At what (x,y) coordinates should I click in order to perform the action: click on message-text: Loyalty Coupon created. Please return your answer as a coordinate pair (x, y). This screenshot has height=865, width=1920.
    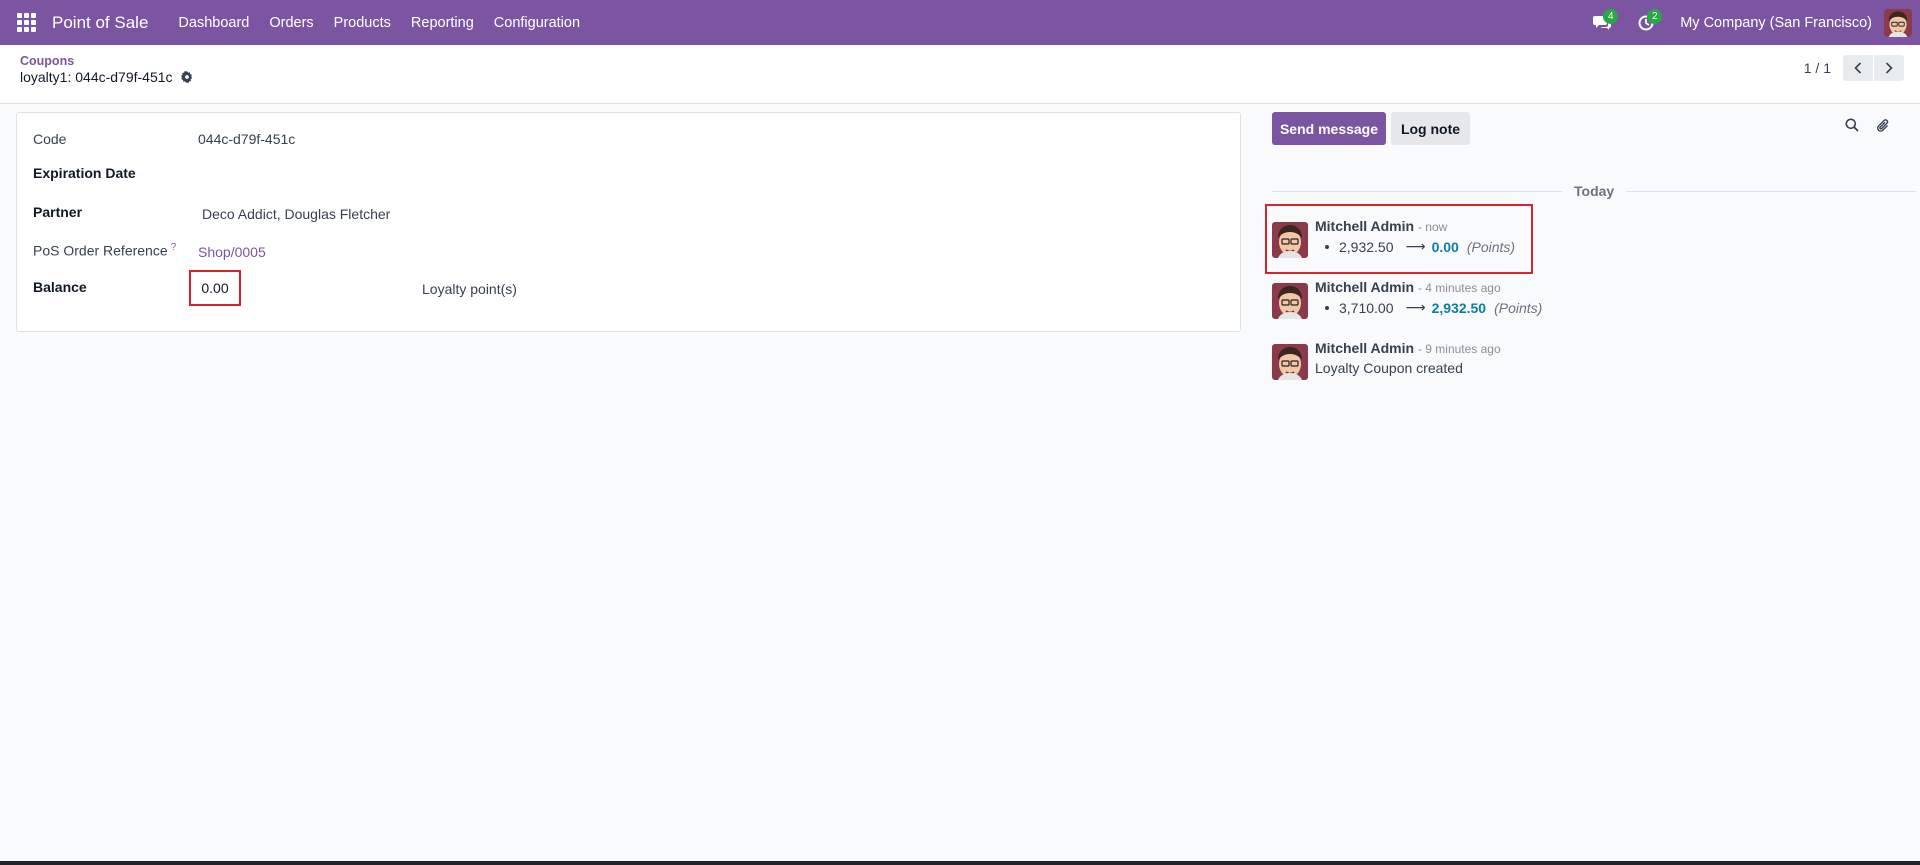
    Looking at the image, I should click on (1389, 368).